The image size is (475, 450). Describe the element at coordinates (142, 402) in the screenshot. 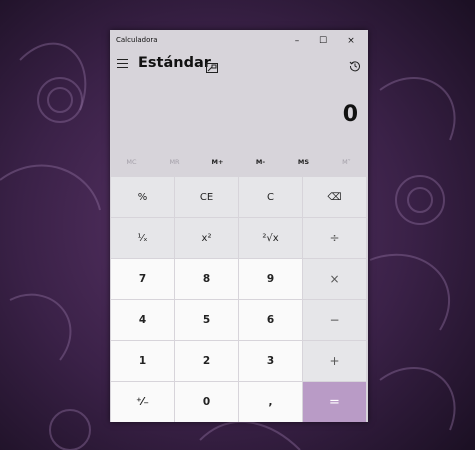

I see `negate-button: ⁺⁄₋` at that location.